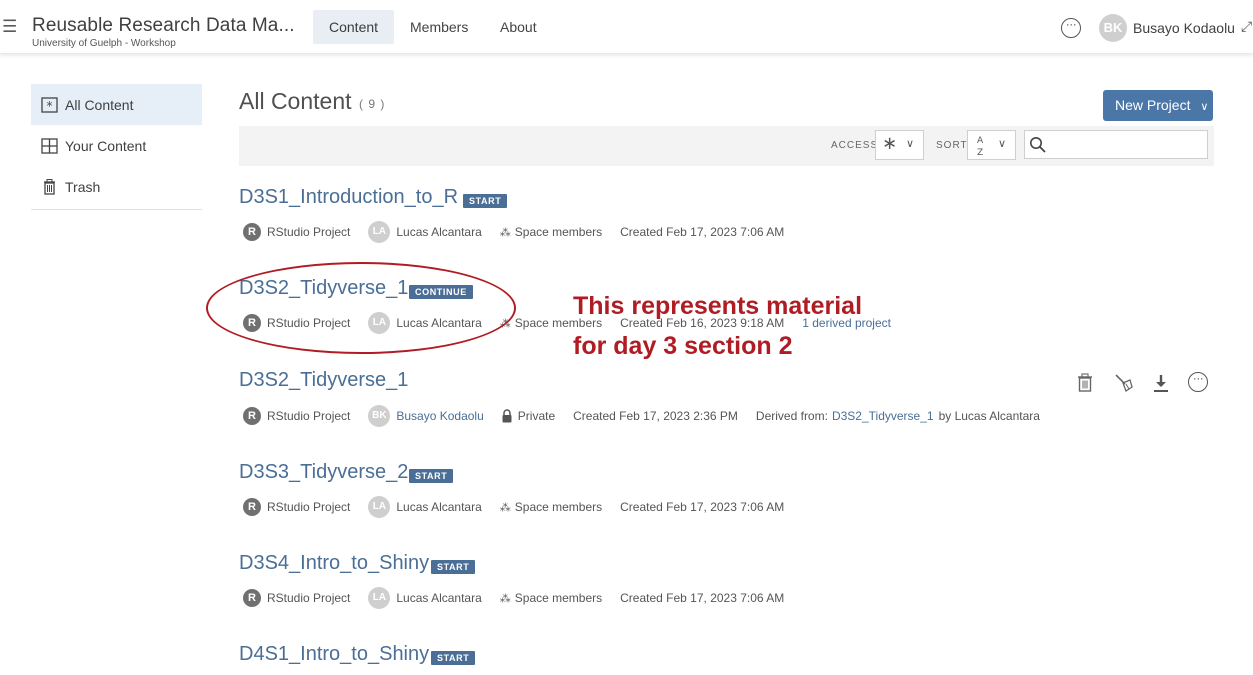  I want to click on sidebar-item-label: Trash, so click(83, 186).